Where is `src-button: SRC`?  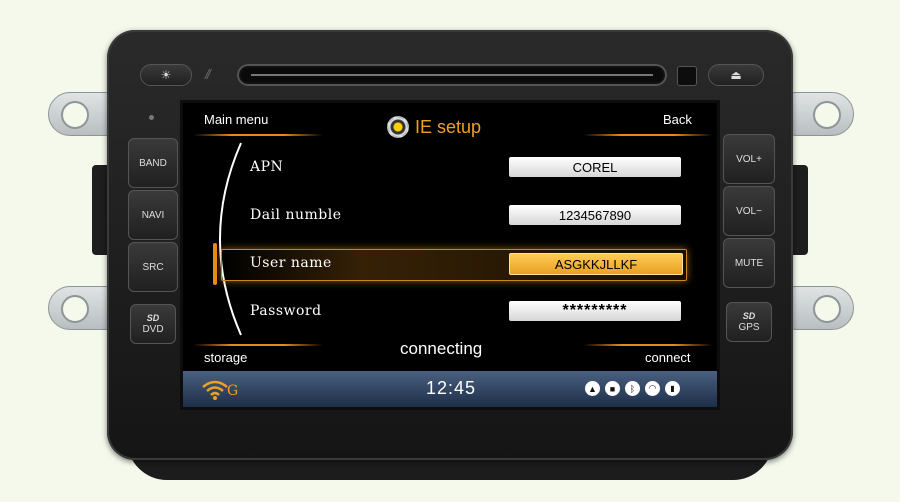 src-button: SRC is located at coordinates (153, 267).